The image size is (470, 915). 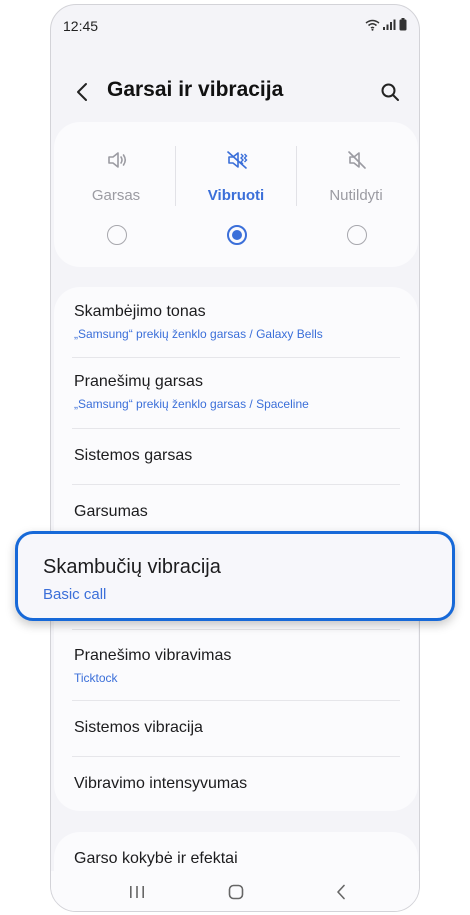 I want to click on search-icon, so click(x=390, y=92).